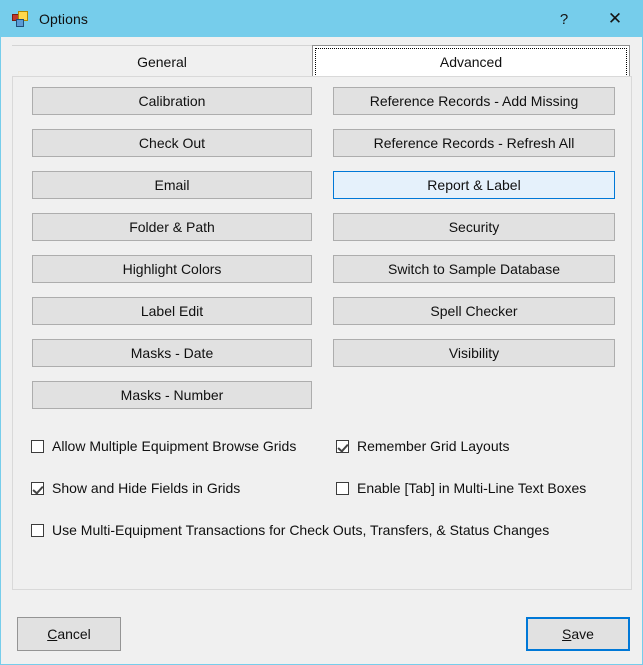  Describe the element at coordinates (564, 19) in the screenshot. I see `help-icon: ?` at that location.